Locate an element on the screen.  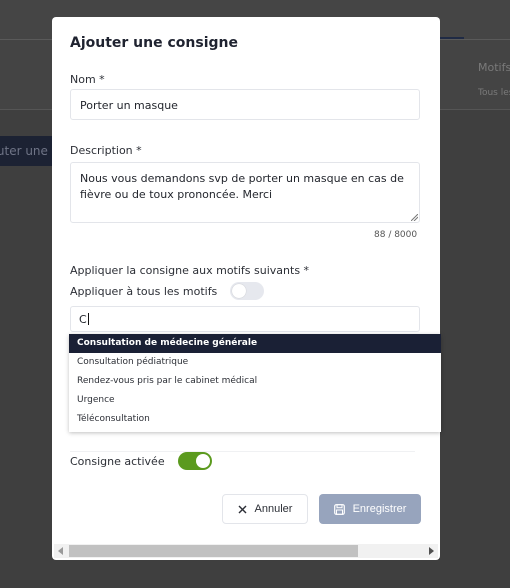
apply-all-label: Appliquer à tous les motifs is located at coordinates (144, 291).